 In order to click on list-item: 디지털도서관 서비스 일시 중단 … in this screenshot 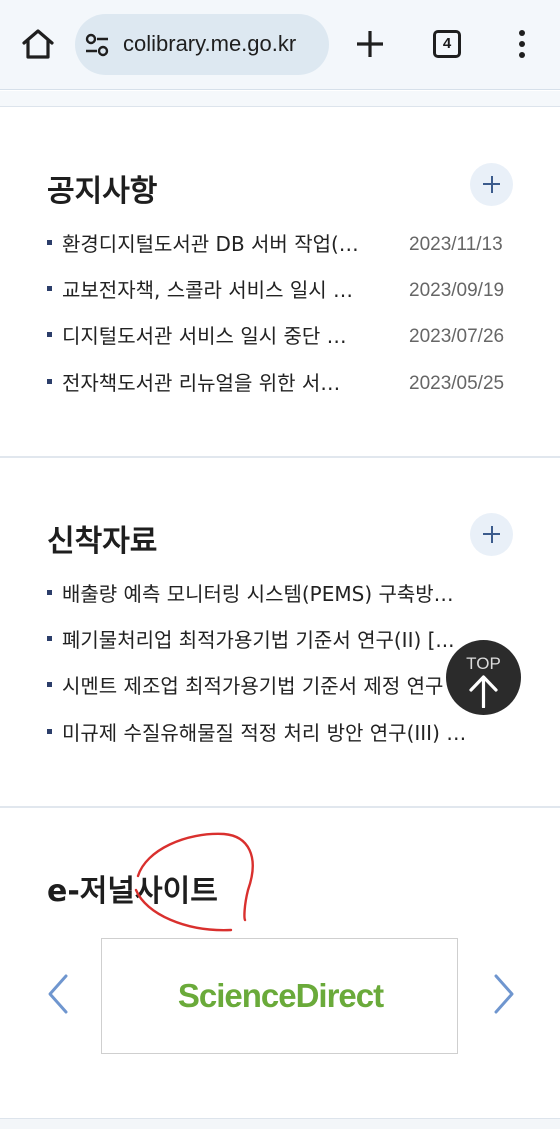, I will do `click(220, 335)`.